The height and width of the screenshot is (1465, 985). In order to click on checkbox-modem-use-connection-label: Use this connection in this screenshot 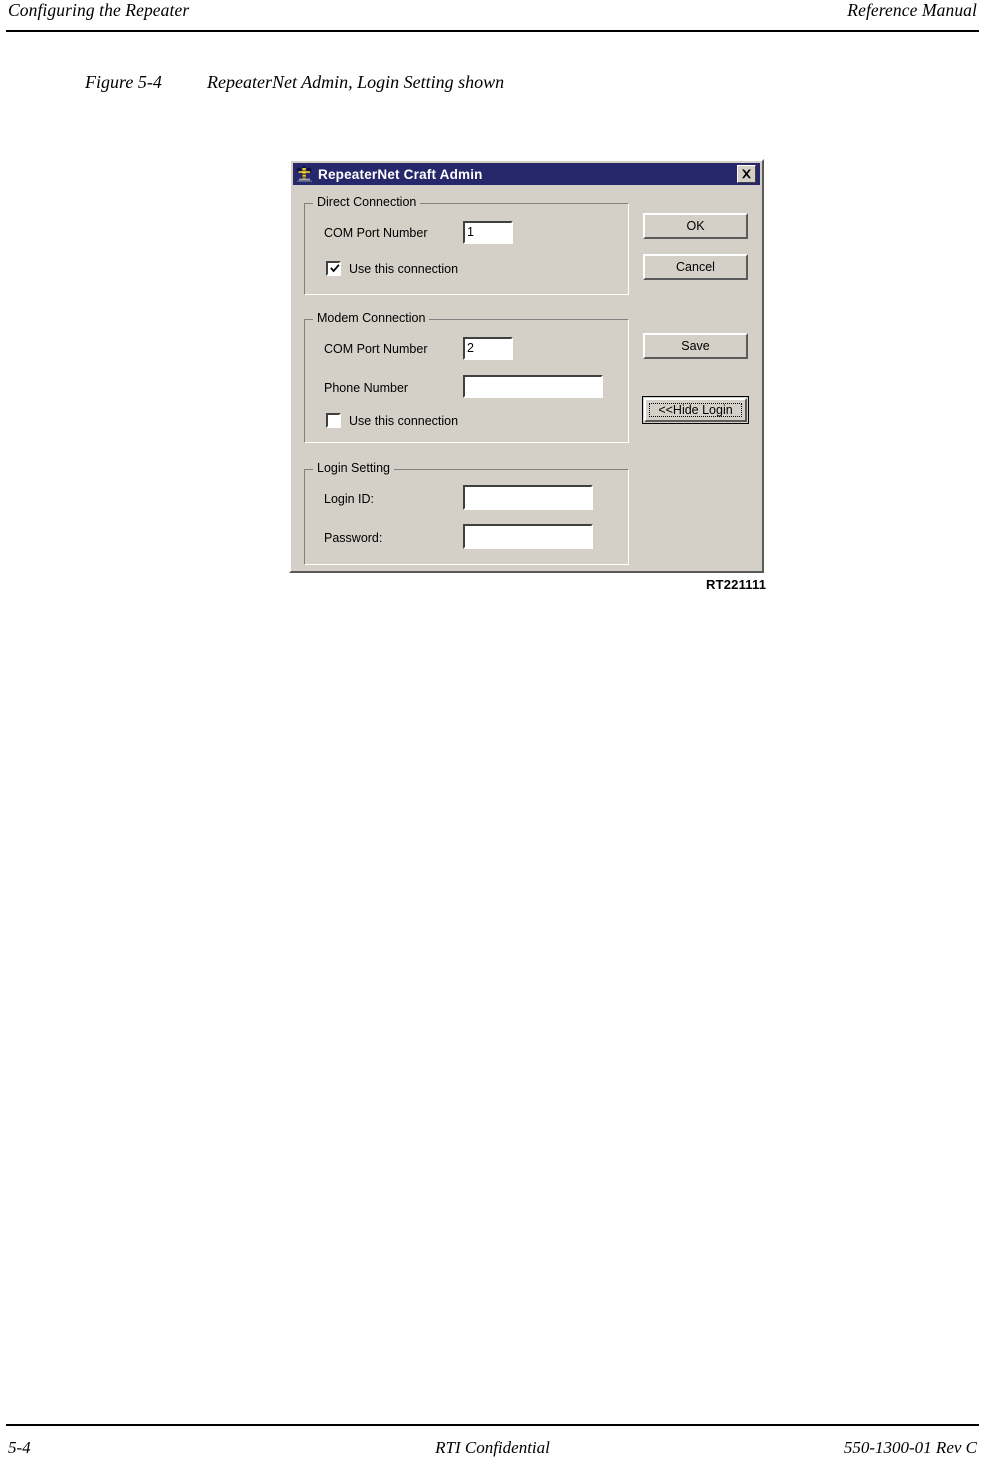, I will do `click(404, 420)`.